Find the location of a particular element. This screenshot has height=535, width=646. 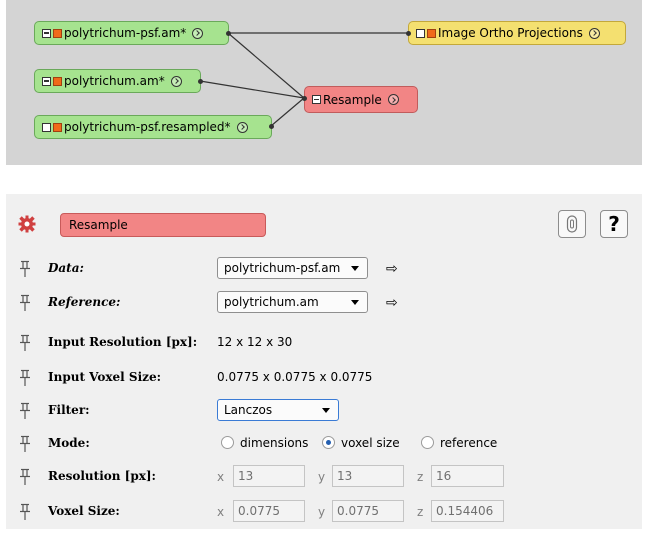

node-label: Image Ortho Projections is located at coordinates (510, 33).